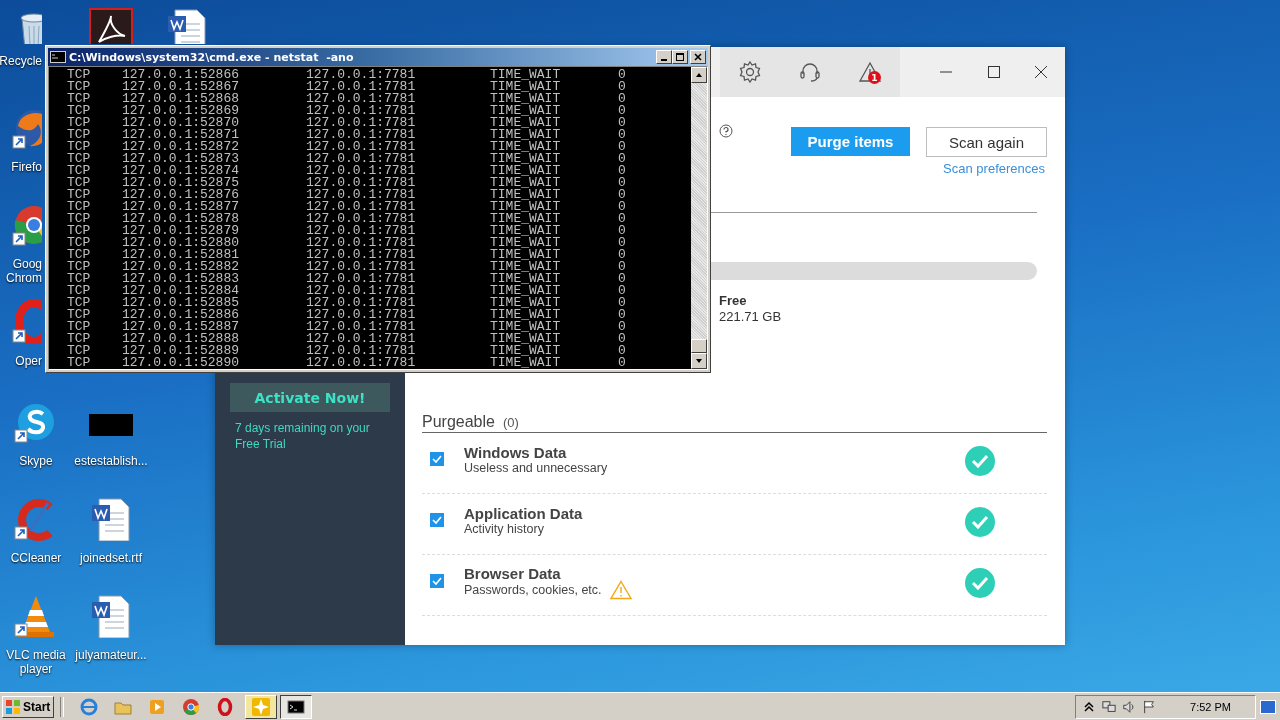 Image resolution: width=1280 pixels, height=720 pixels. Describe the element at coordinates (664, 57) in the screenshot. I see `minimize-button` at that location.